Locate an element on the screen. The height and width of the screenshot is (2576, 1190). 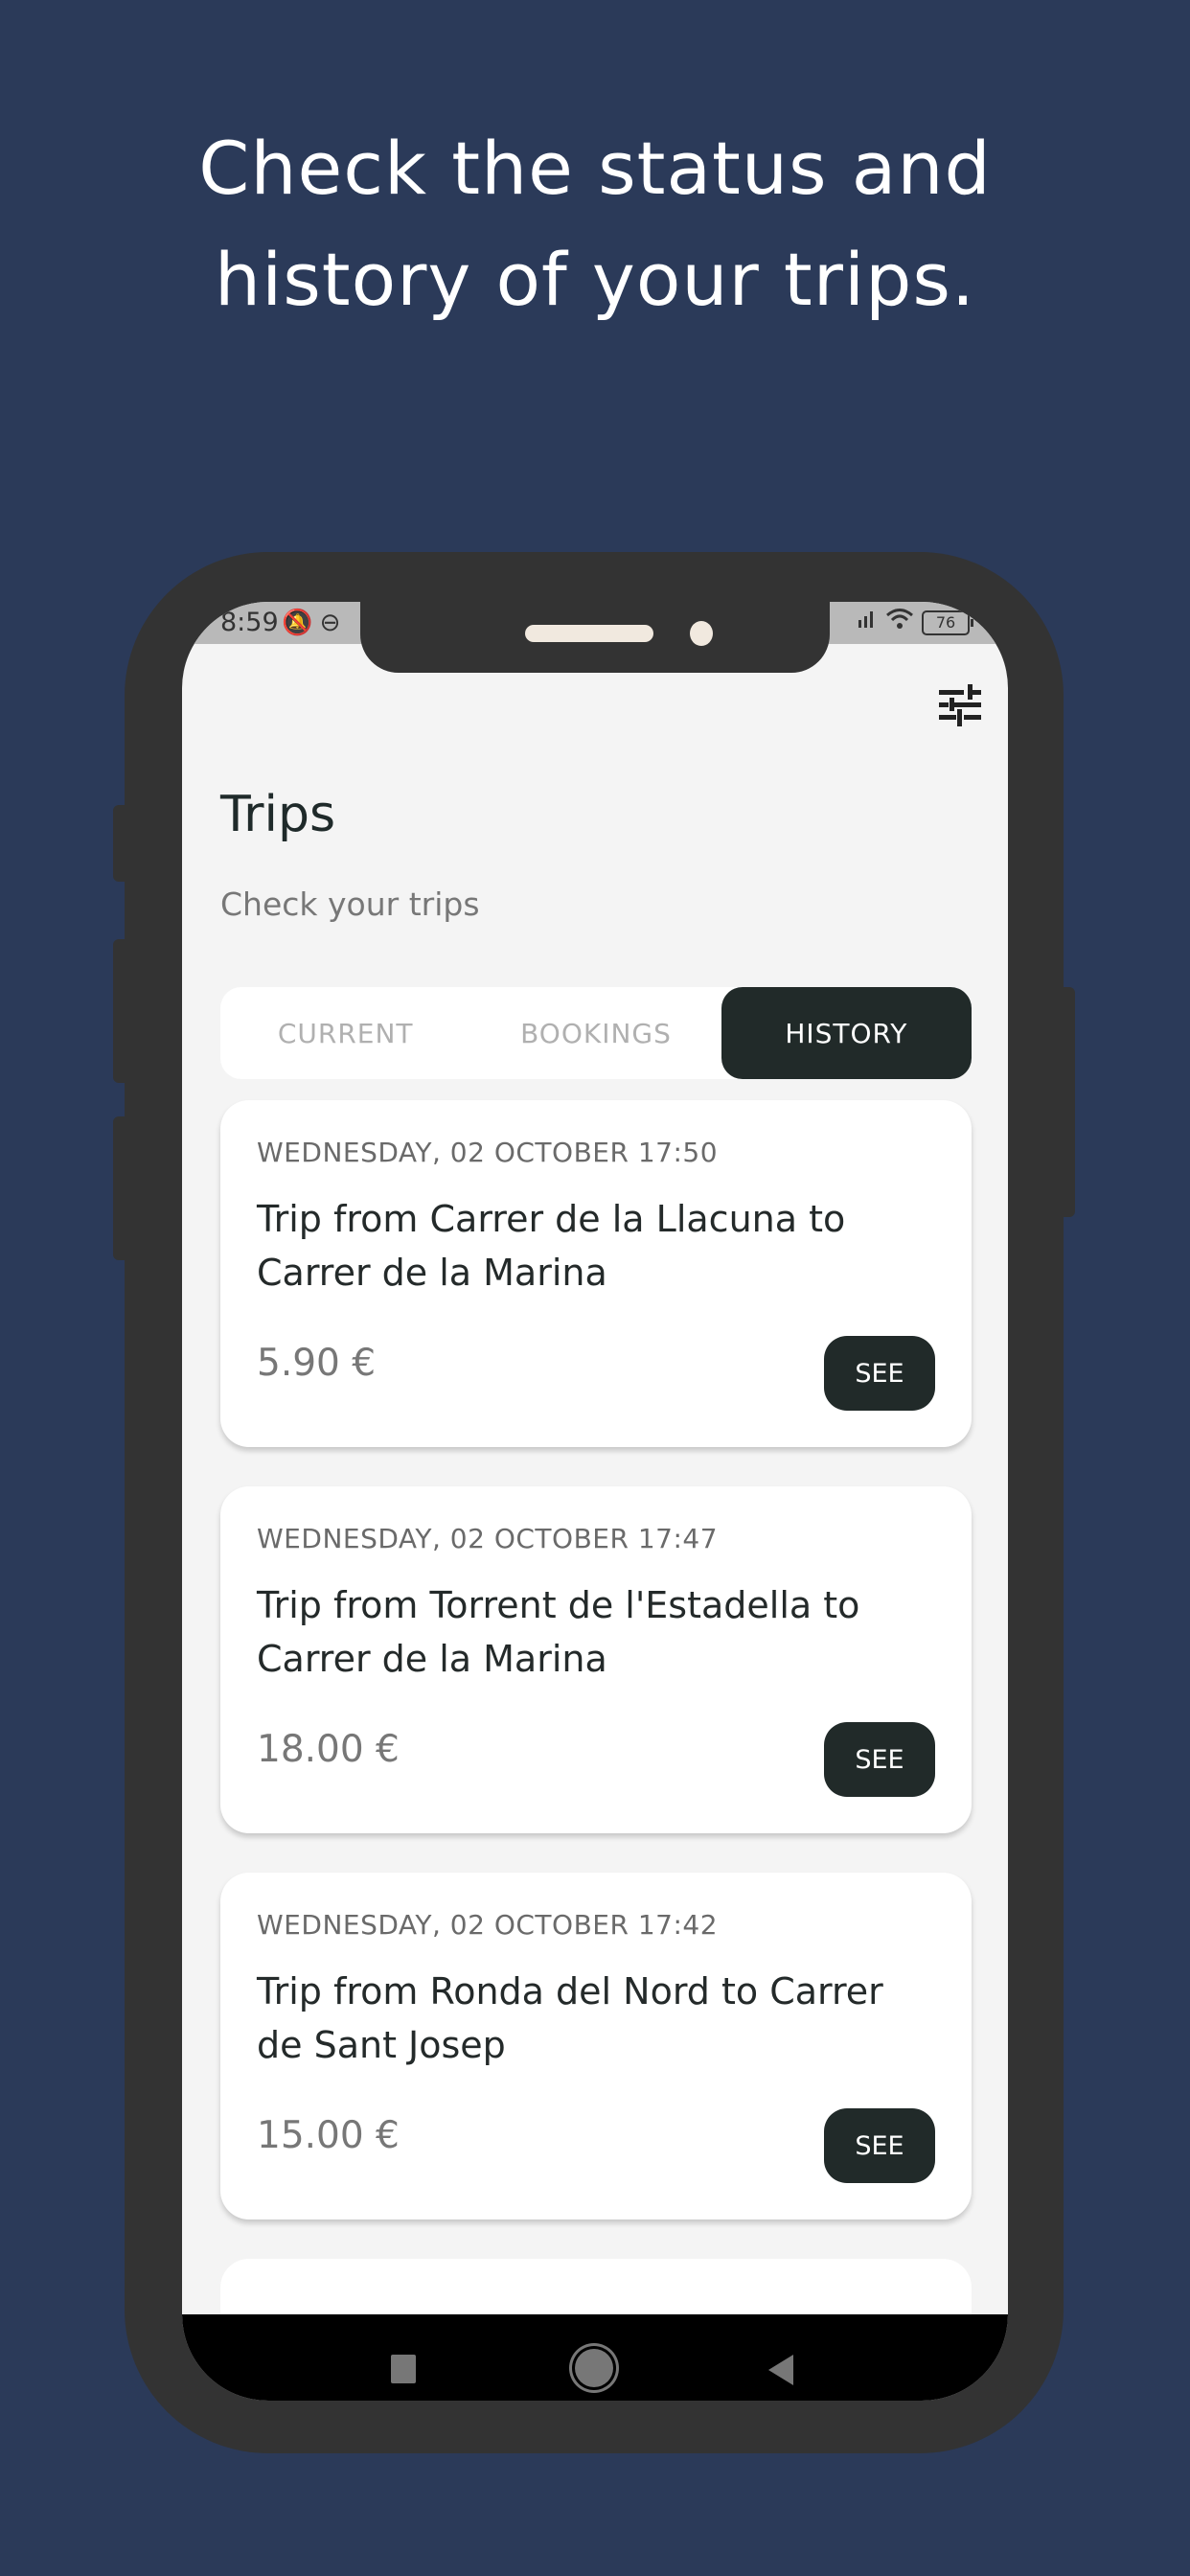
mute-icon: 🔕 is located at coordinates (297, 622).